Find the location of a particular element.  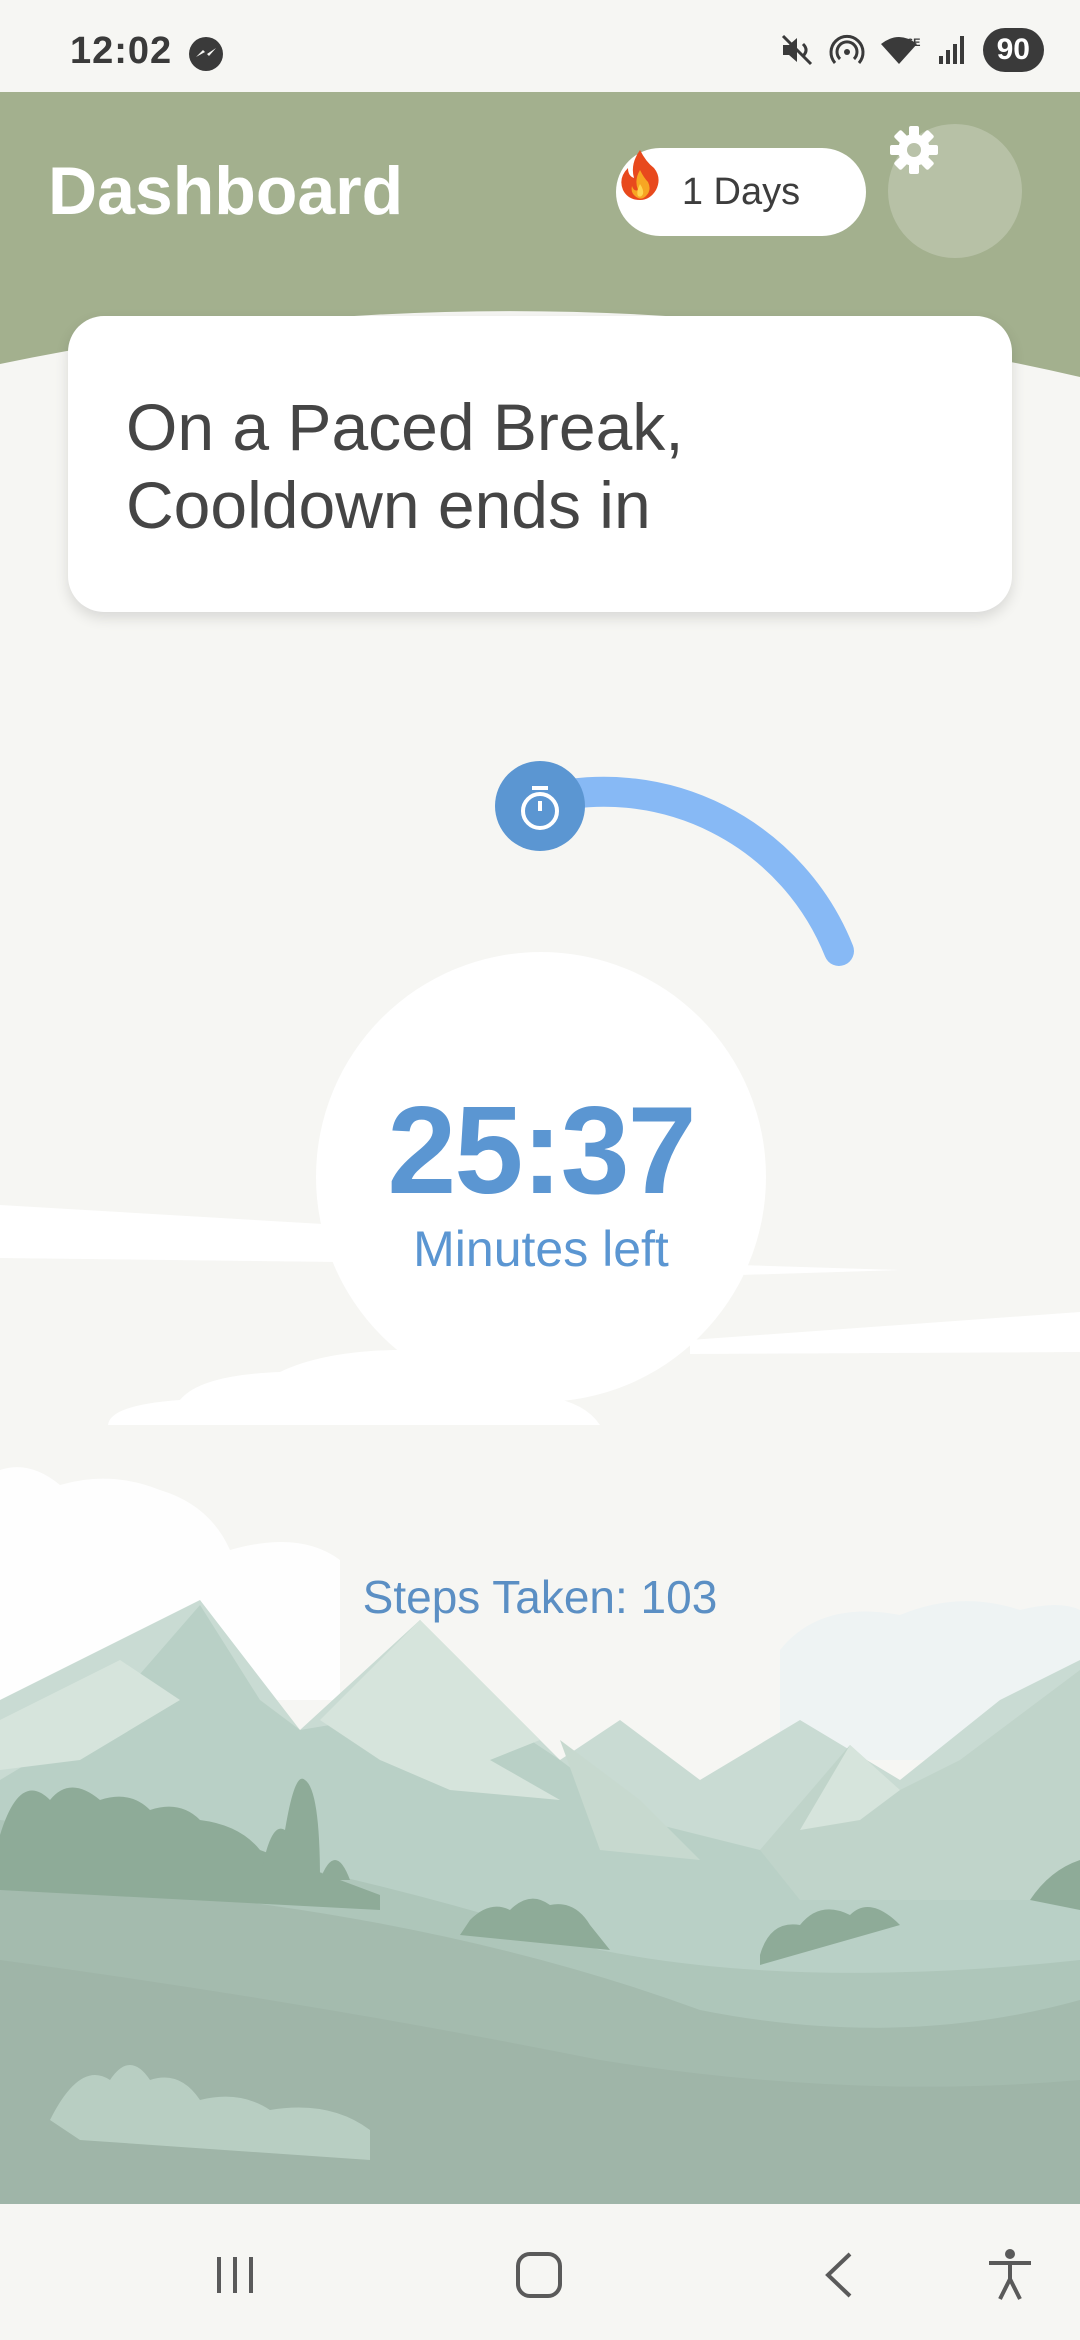

timer-countdown: 25:37 is located at coordinates (541, 1151).